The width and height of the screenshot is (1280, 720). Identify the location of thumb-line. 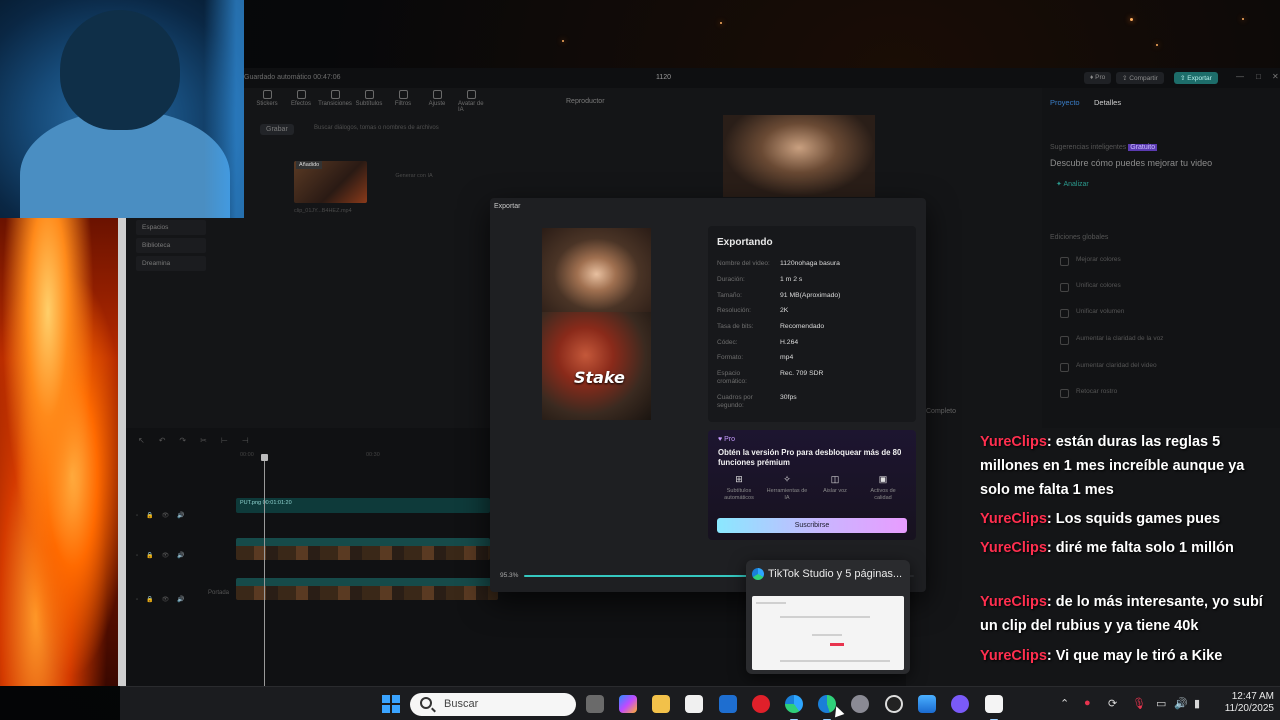
(835, 661).